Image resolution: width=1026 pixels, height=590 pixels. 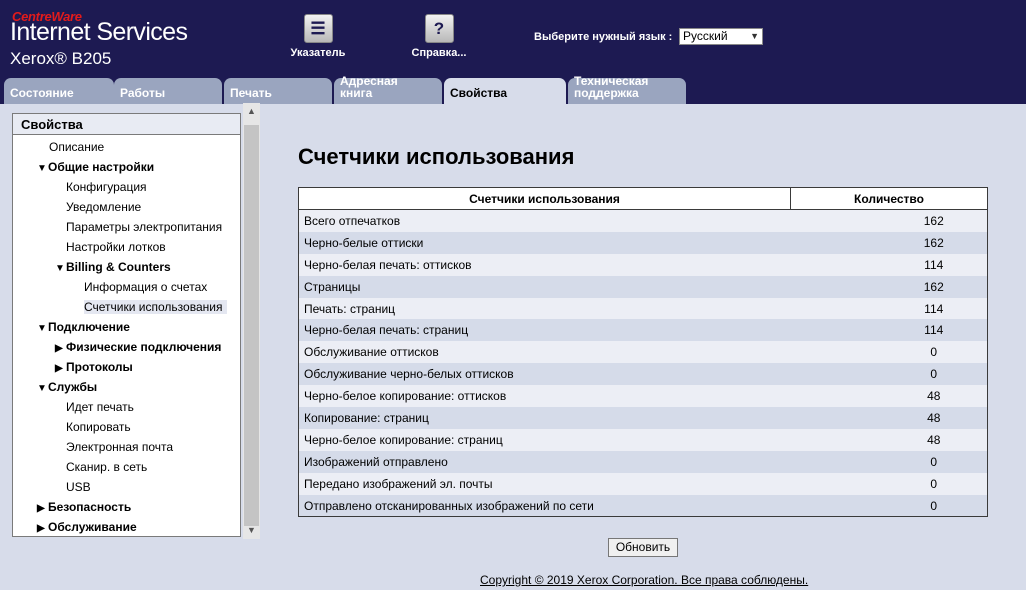 What do you see at coordinates (138, 347) in the screenshot?
I see `sidebar-item-physical-connections: ▶ Физические подключения` at bounding box center [138, 347].